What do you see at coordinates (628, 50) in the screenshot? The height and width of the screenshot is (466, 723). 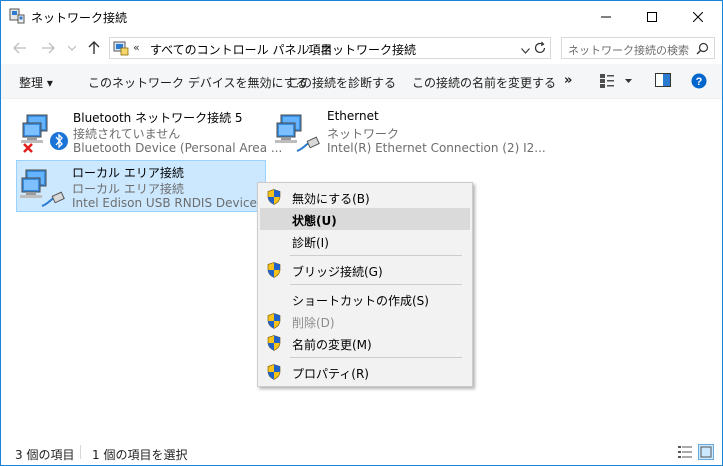 I see `search-input: ネットワーク接続の検索` at bounding box center [628, 50].